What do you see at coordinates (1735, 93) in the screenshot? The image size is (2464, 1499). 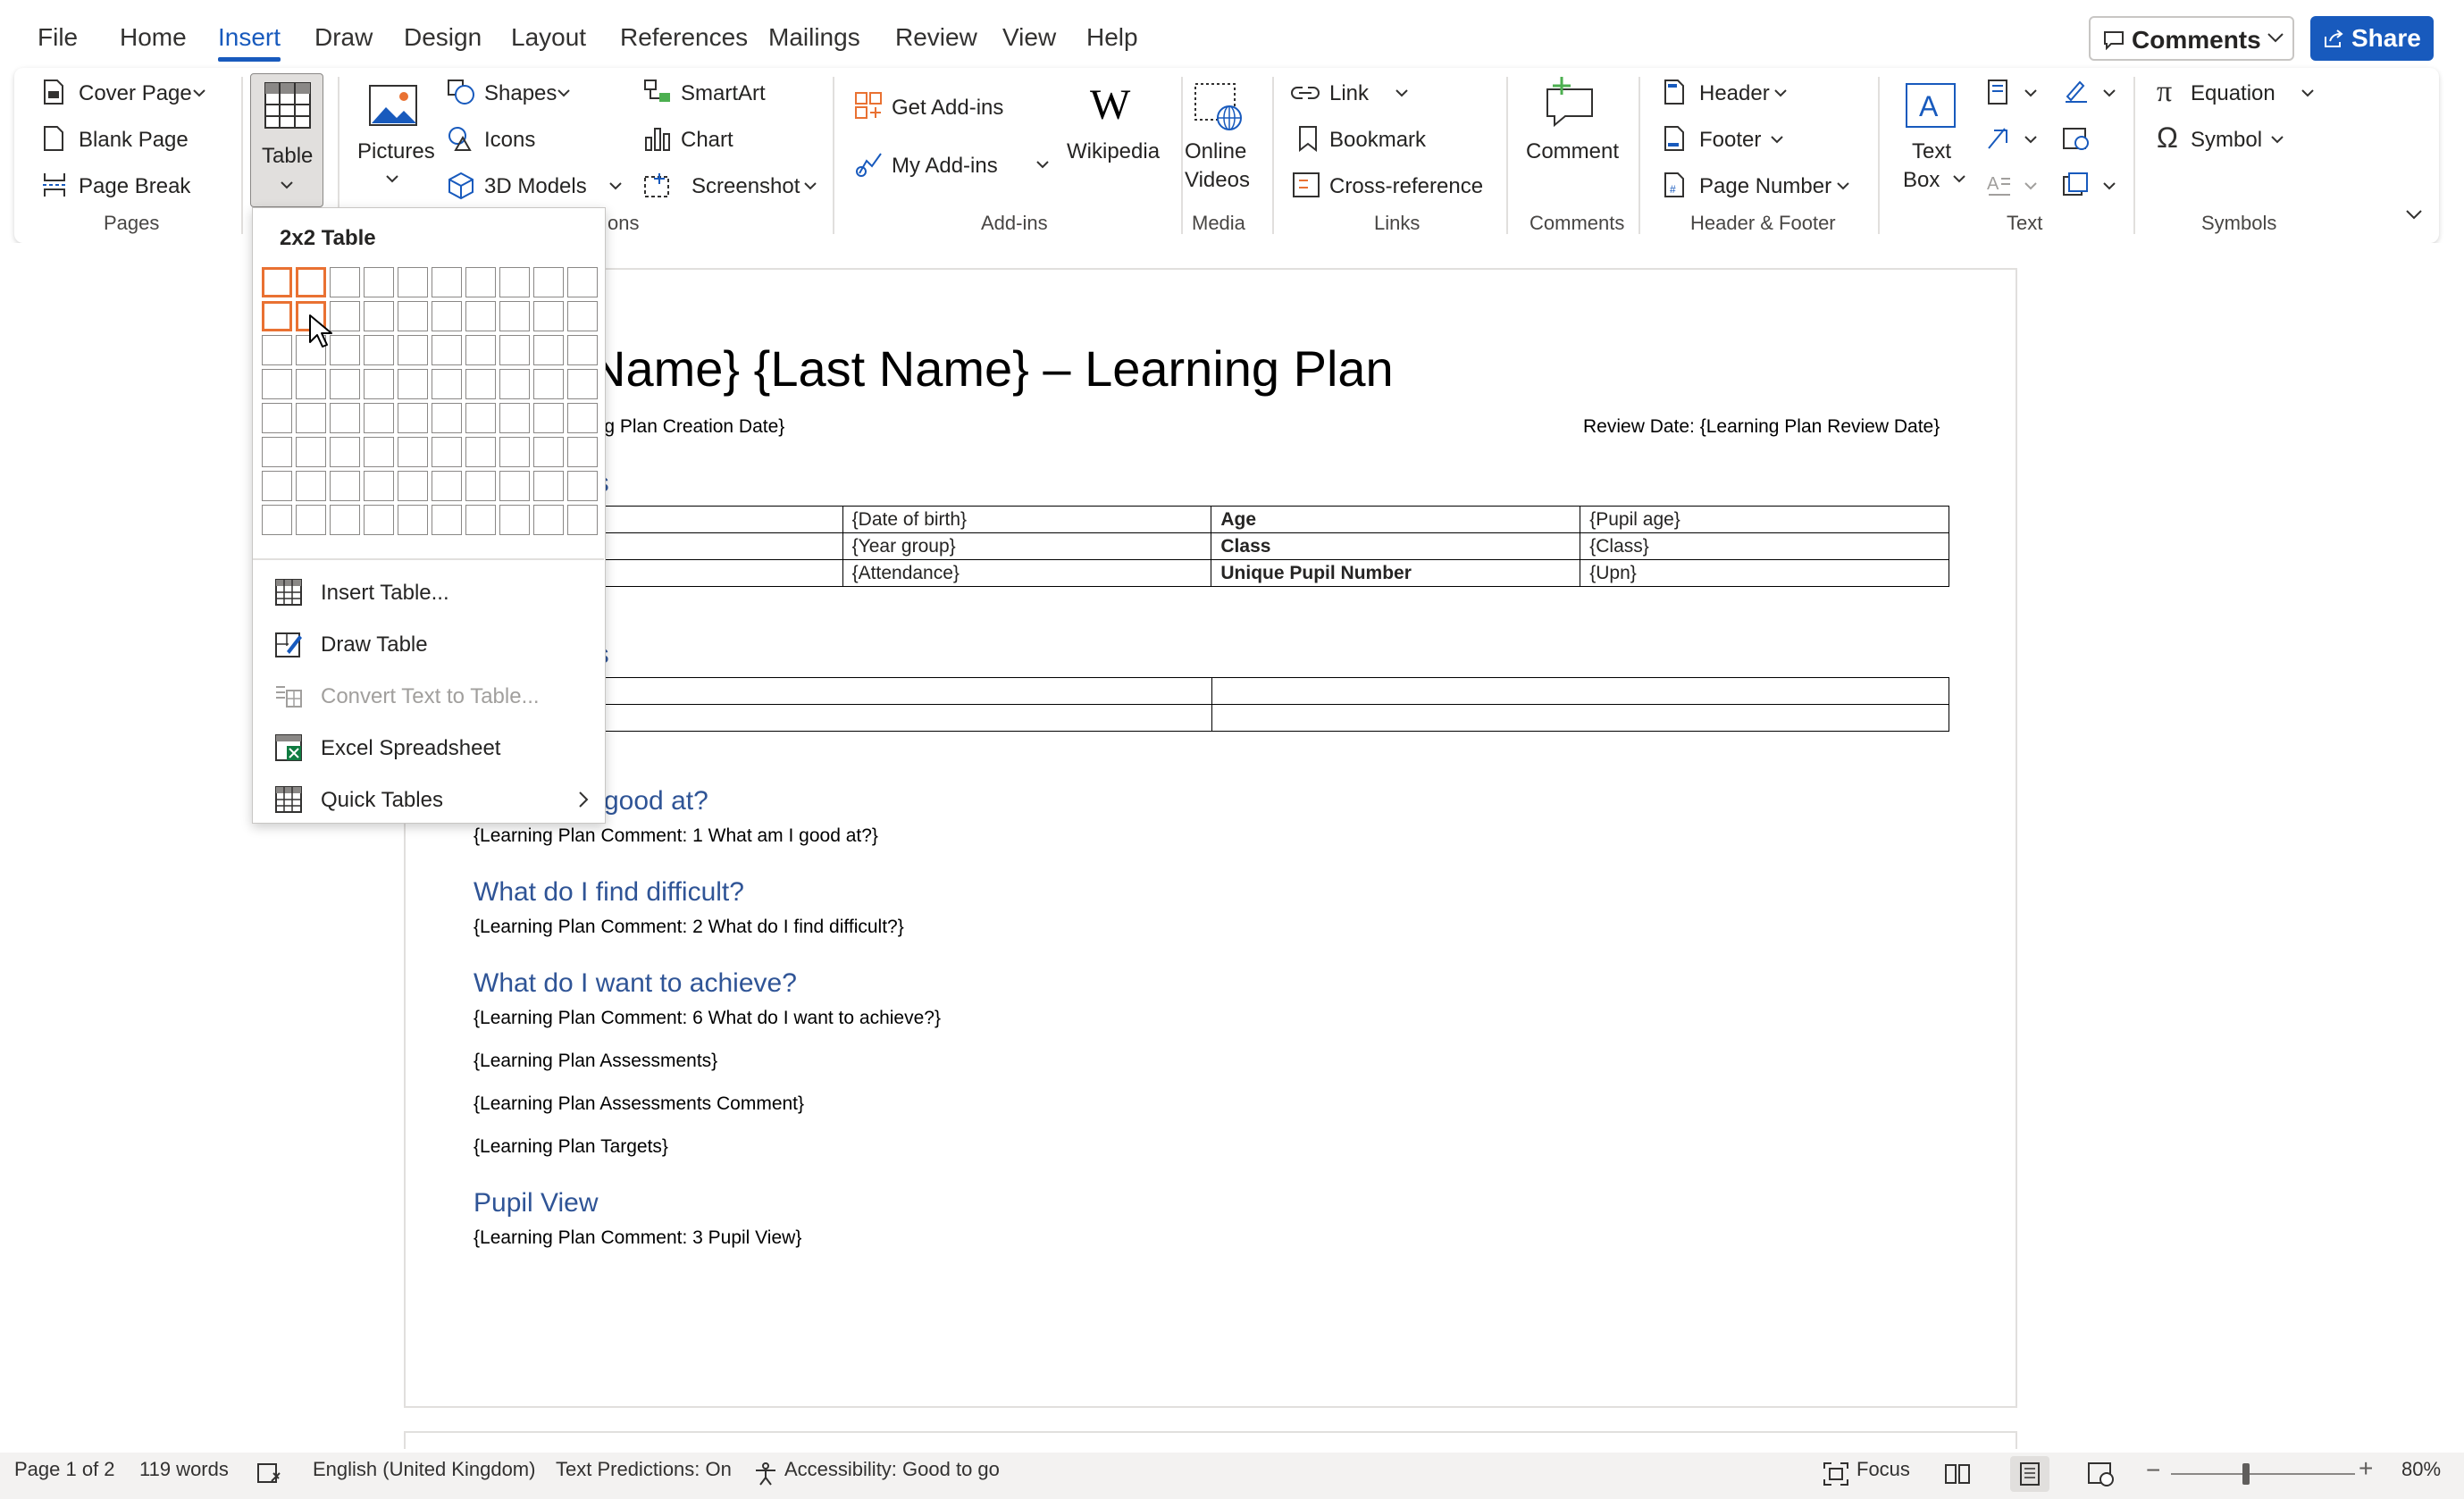 I see `header-button: Header` at bounding box center [1735, 93].